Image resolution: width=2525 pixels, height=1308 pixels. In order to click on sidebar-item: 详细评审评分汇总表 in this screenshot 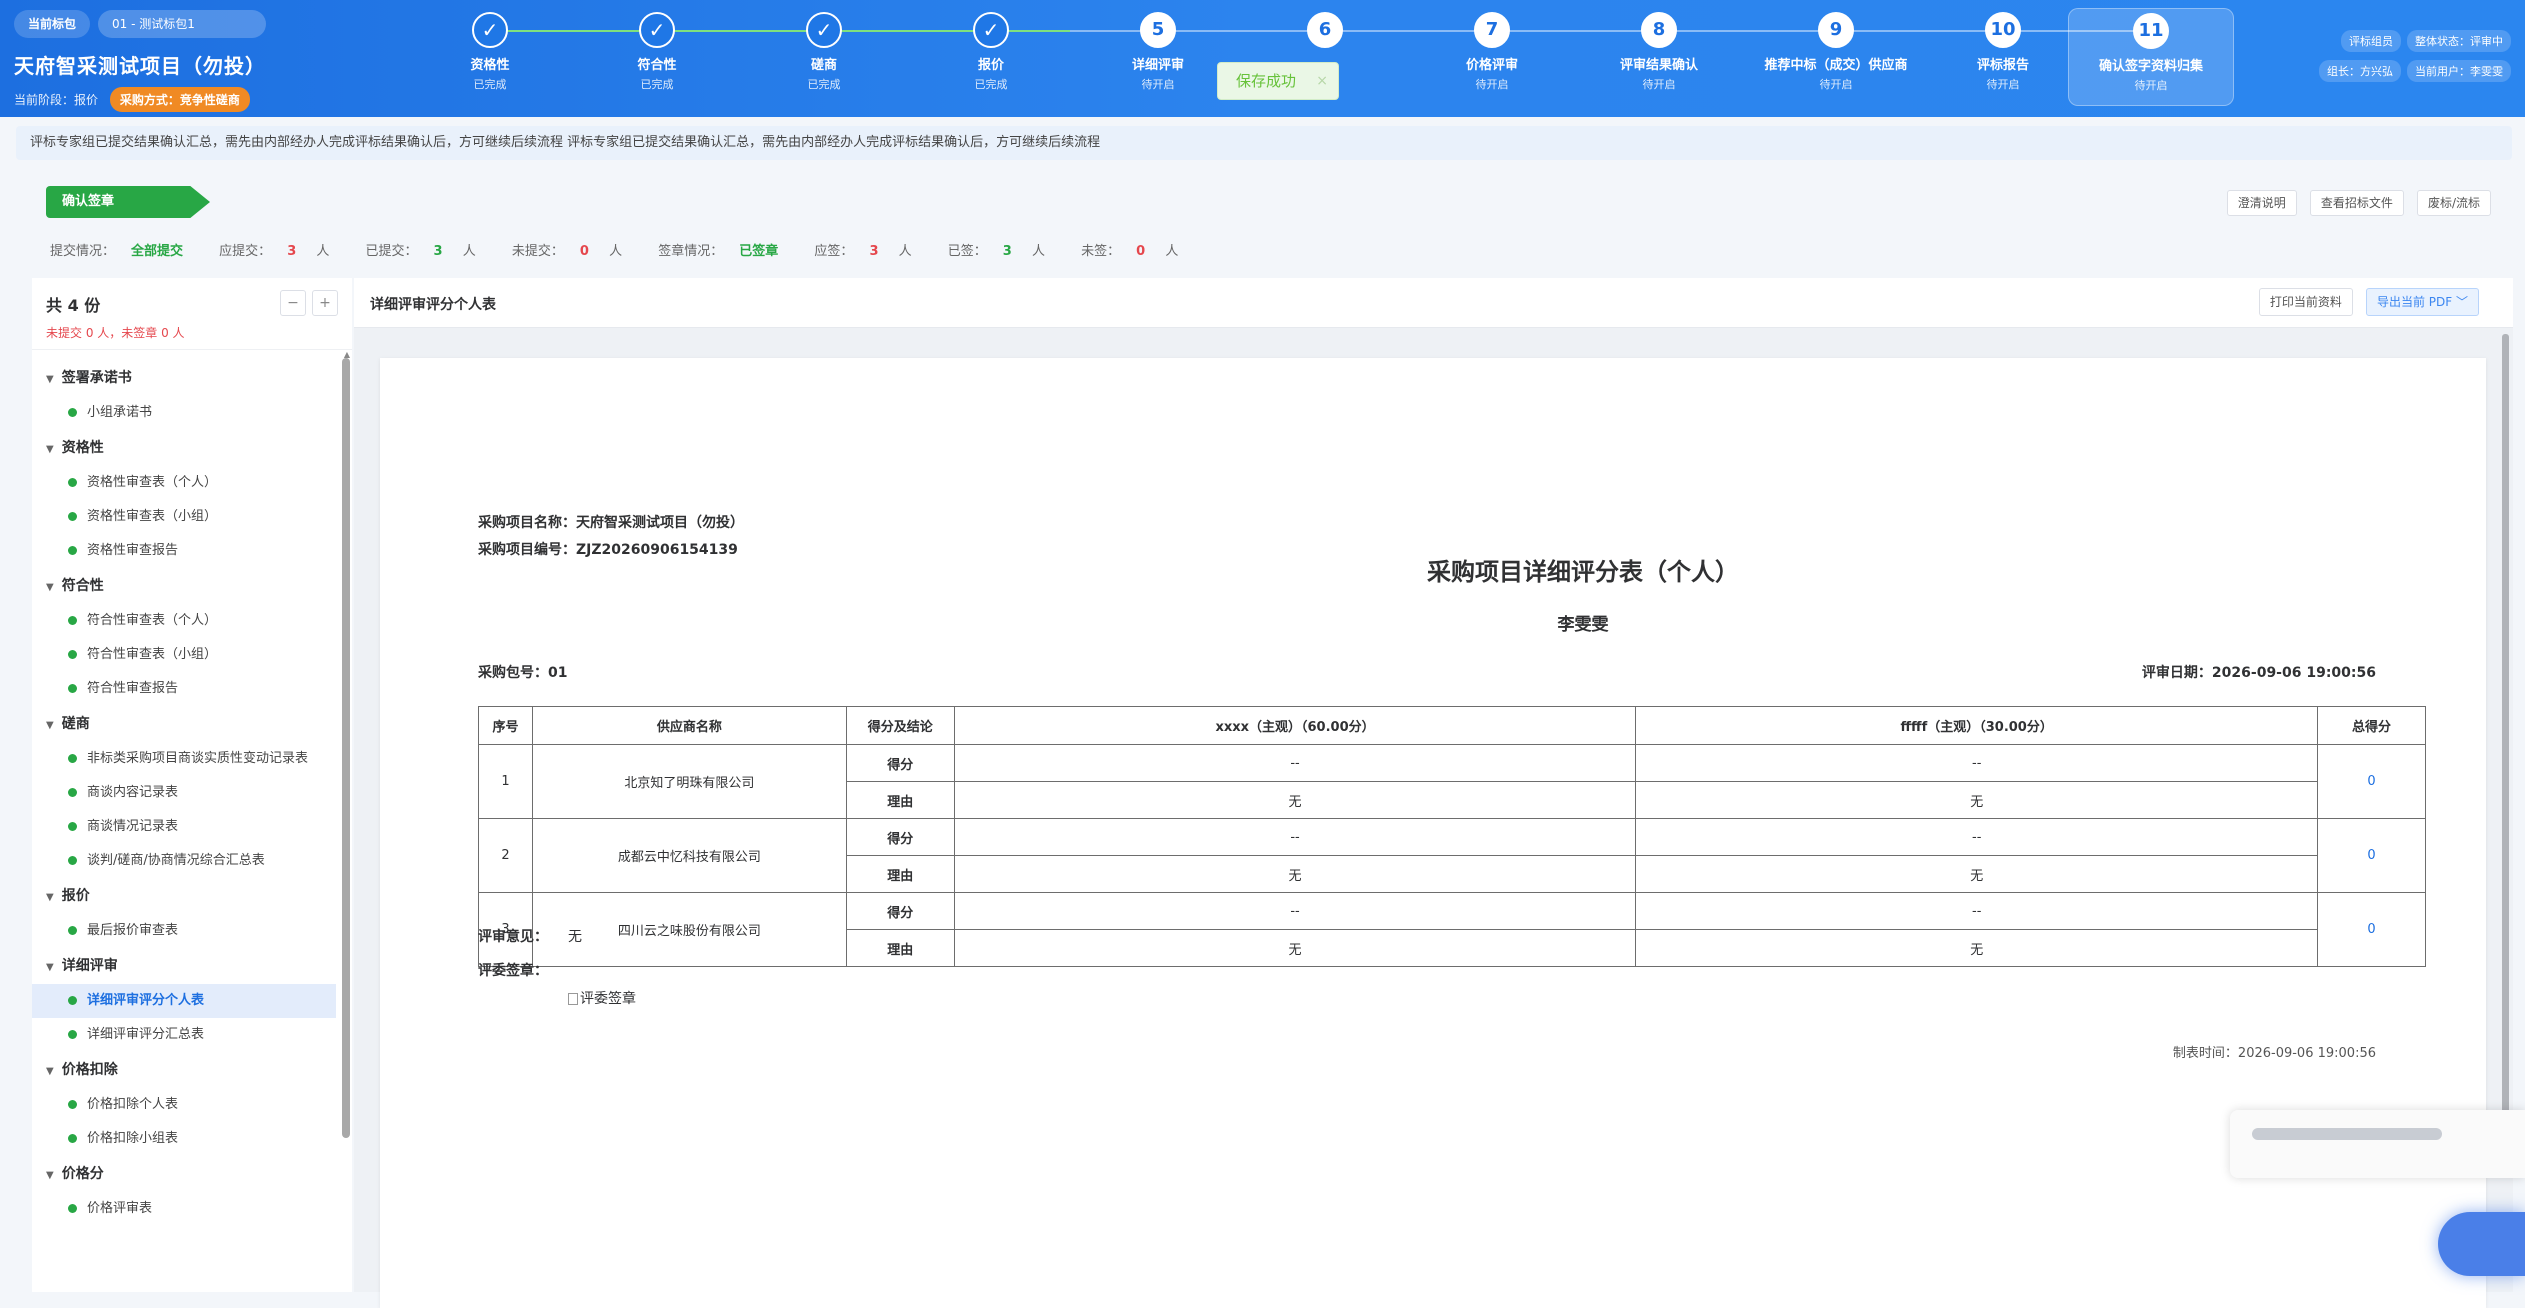, I will do `click(192, 1035)`.